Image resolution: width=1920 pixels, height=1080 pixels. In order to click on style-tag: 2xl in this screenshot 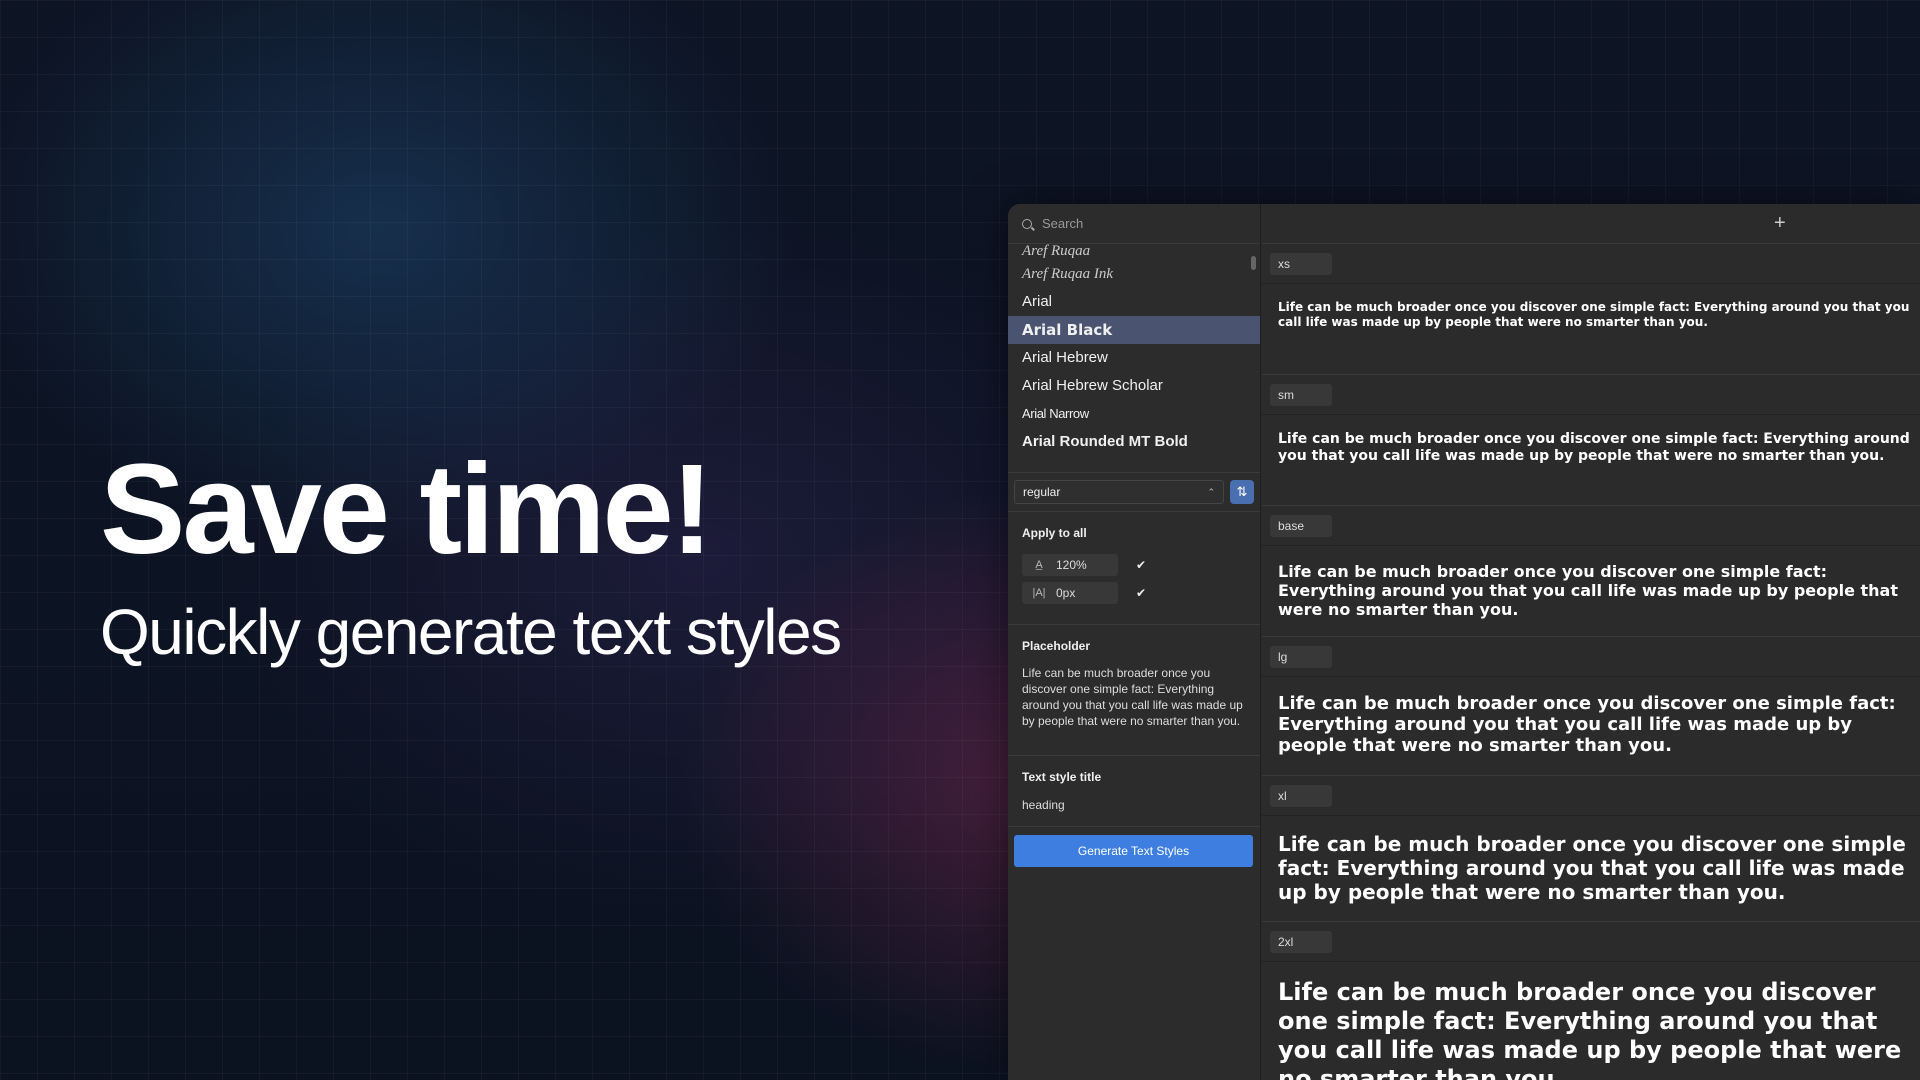, I will do `click(1301, 941)`.